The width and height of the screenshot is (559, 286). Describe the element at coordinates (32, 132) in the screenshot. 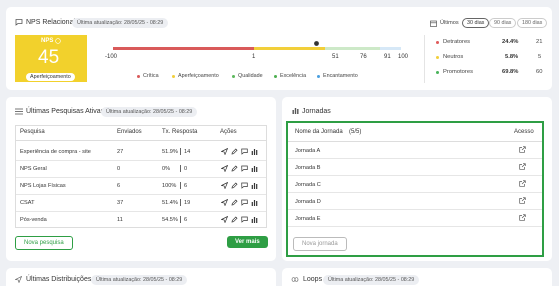

I see `col-pesquisa: Pesquisa` at that location.